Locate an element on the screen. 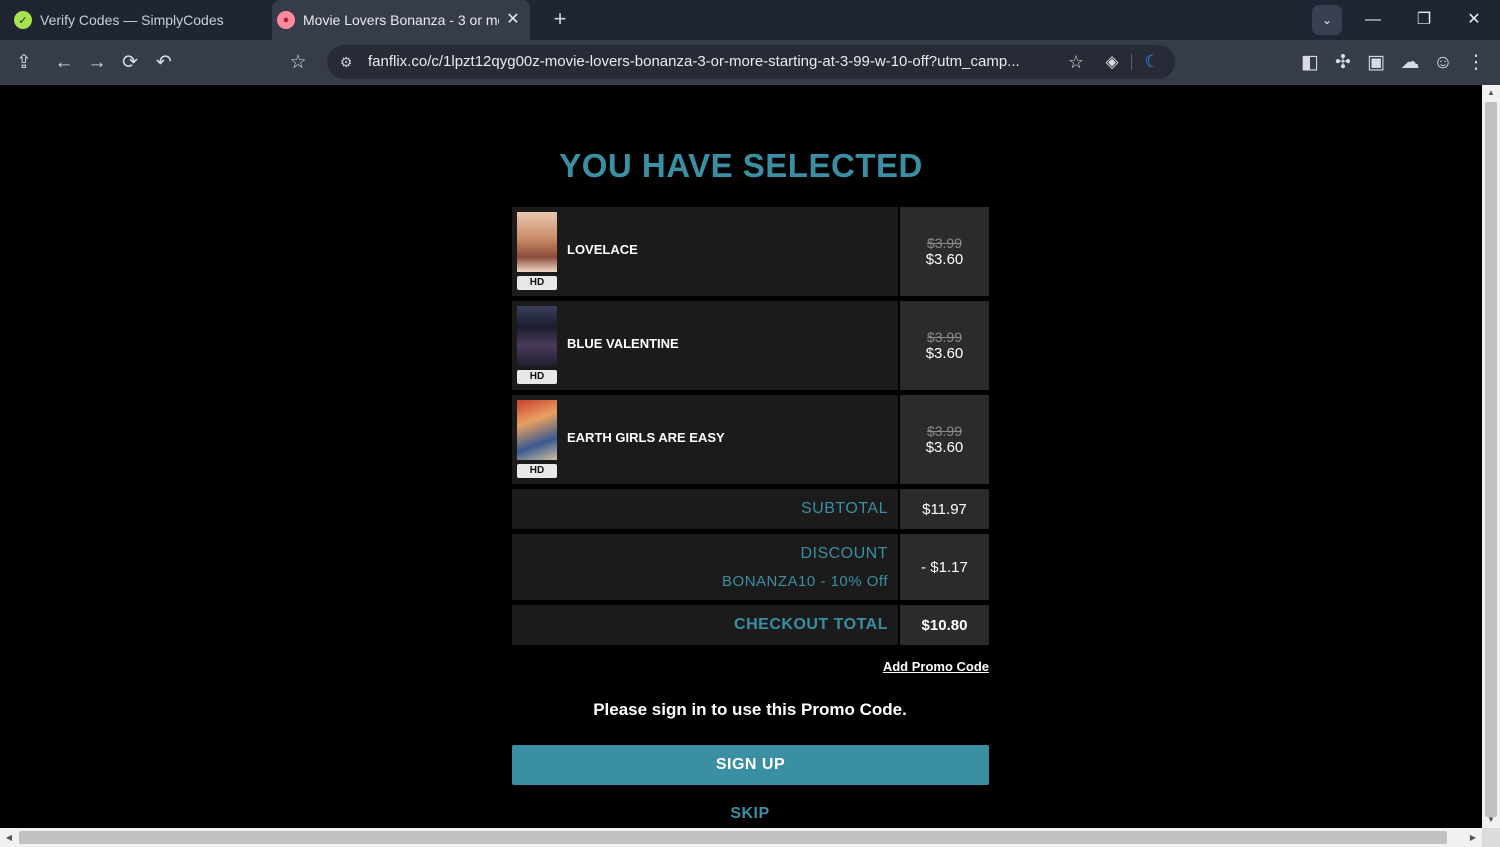  site-settings-icon: ⚙ is located at coordinates (346, 62).